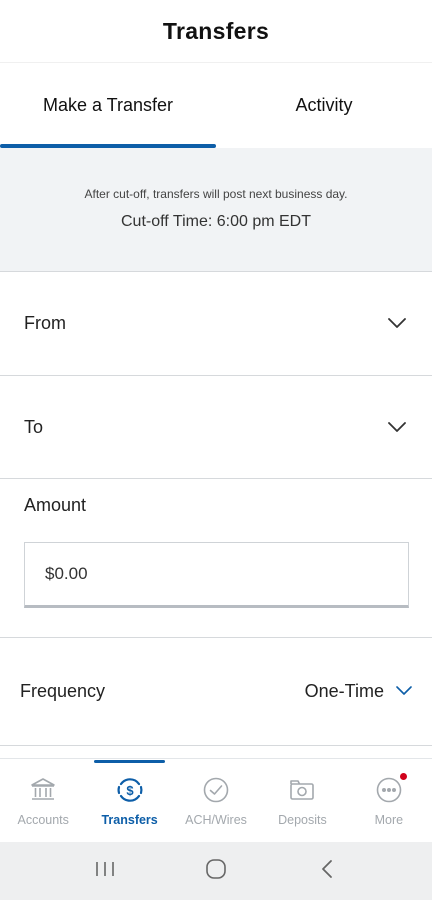  Describe the element at coordinates (45, 323) in the screenshot. I see `from-label: From` at that location.